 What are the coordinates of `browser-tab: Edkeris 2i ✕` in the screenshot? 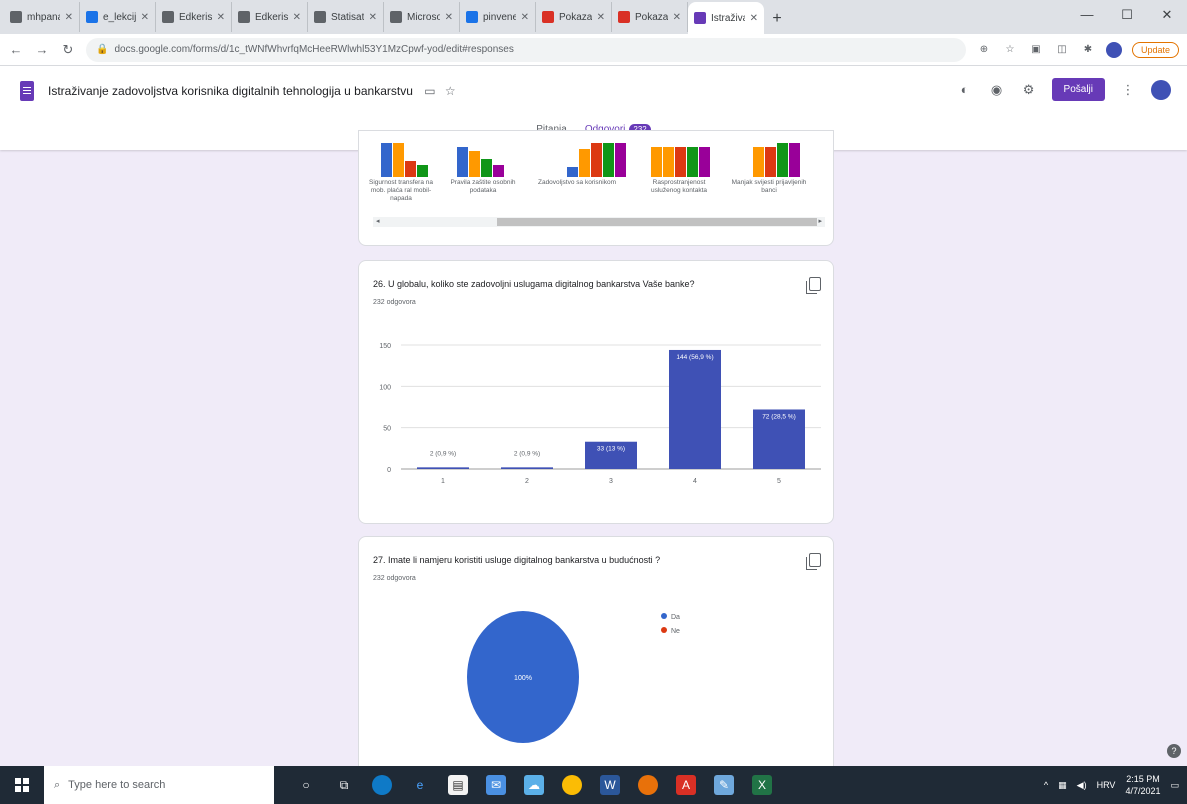 It's located at (270, 17).